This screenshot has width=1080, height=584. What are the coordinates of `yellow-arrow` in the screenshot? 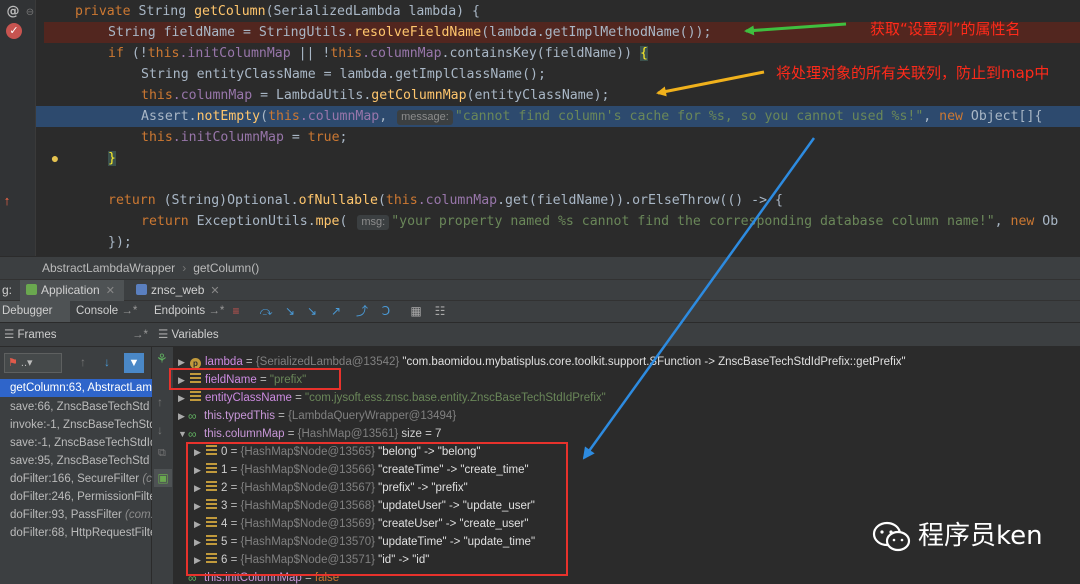 It's located at (710, 83).